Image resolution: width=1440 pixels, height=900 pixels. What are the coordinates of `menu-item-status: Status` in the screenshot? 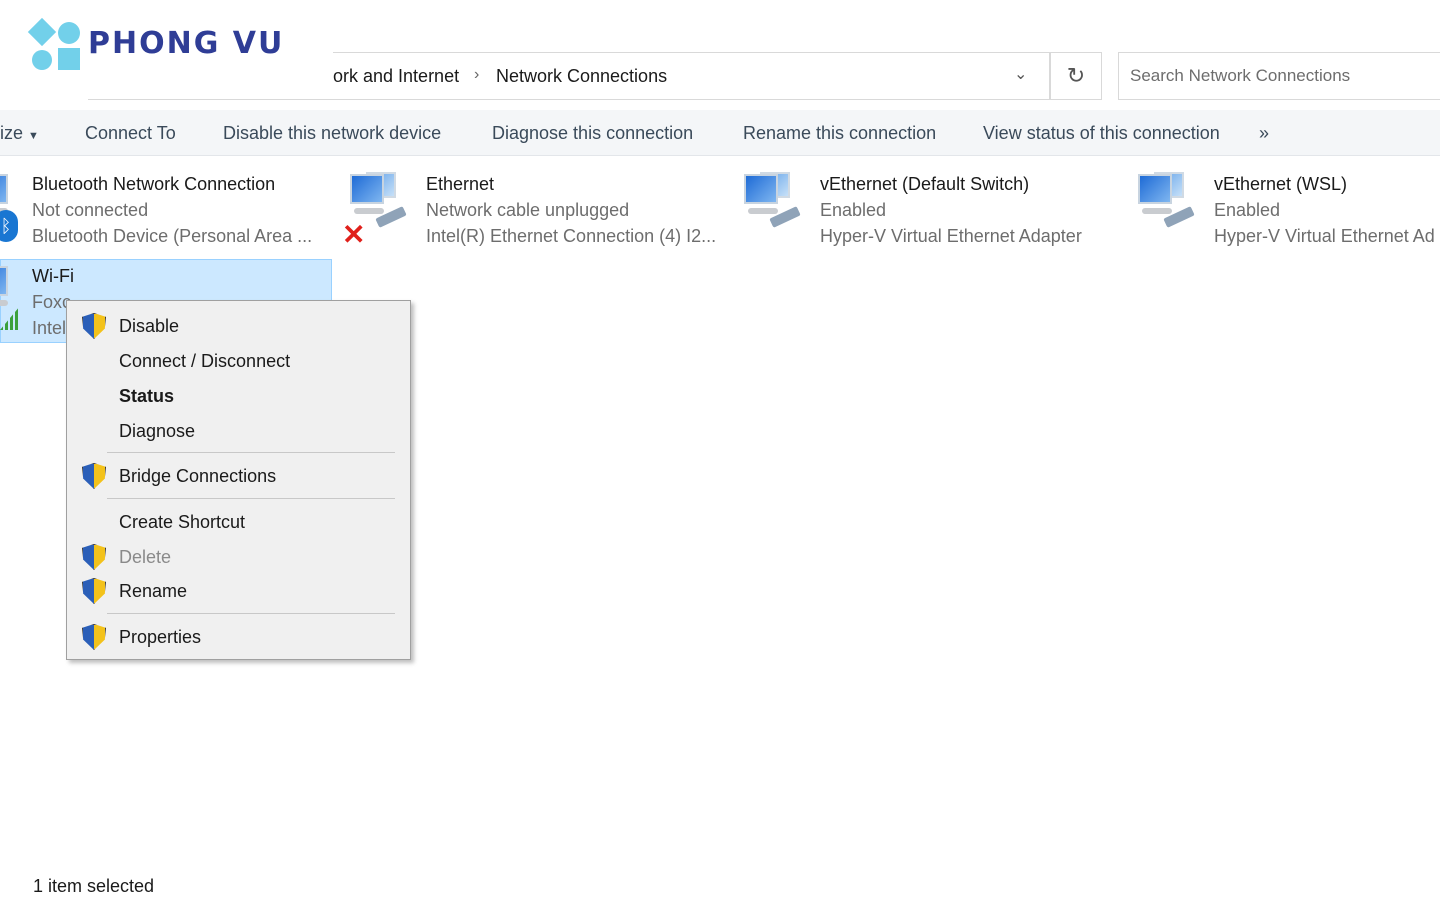 It's located at (146, 396).